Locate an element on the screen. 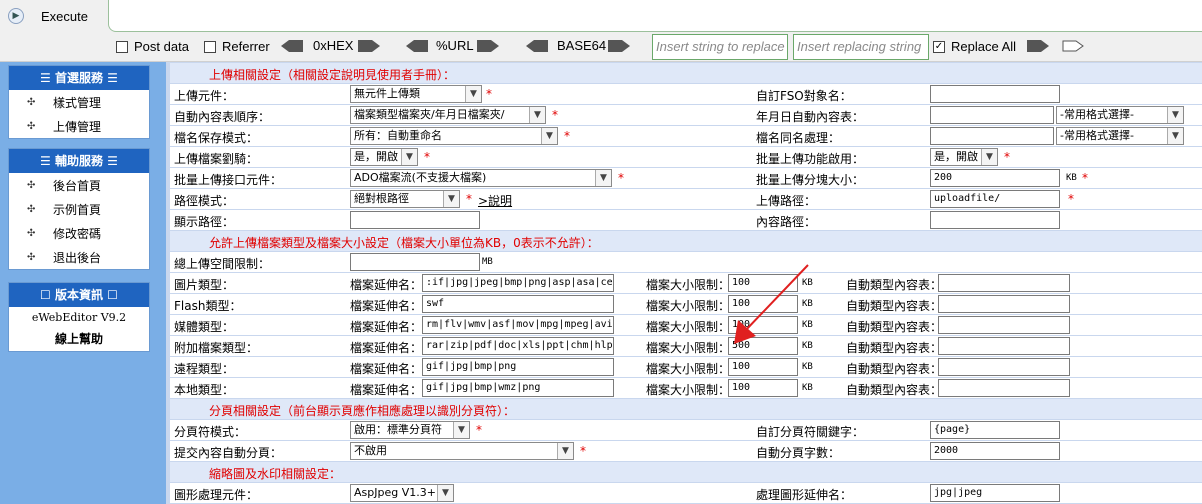  referrer-checkbox: Referrer is located at coordinates (237, 46).